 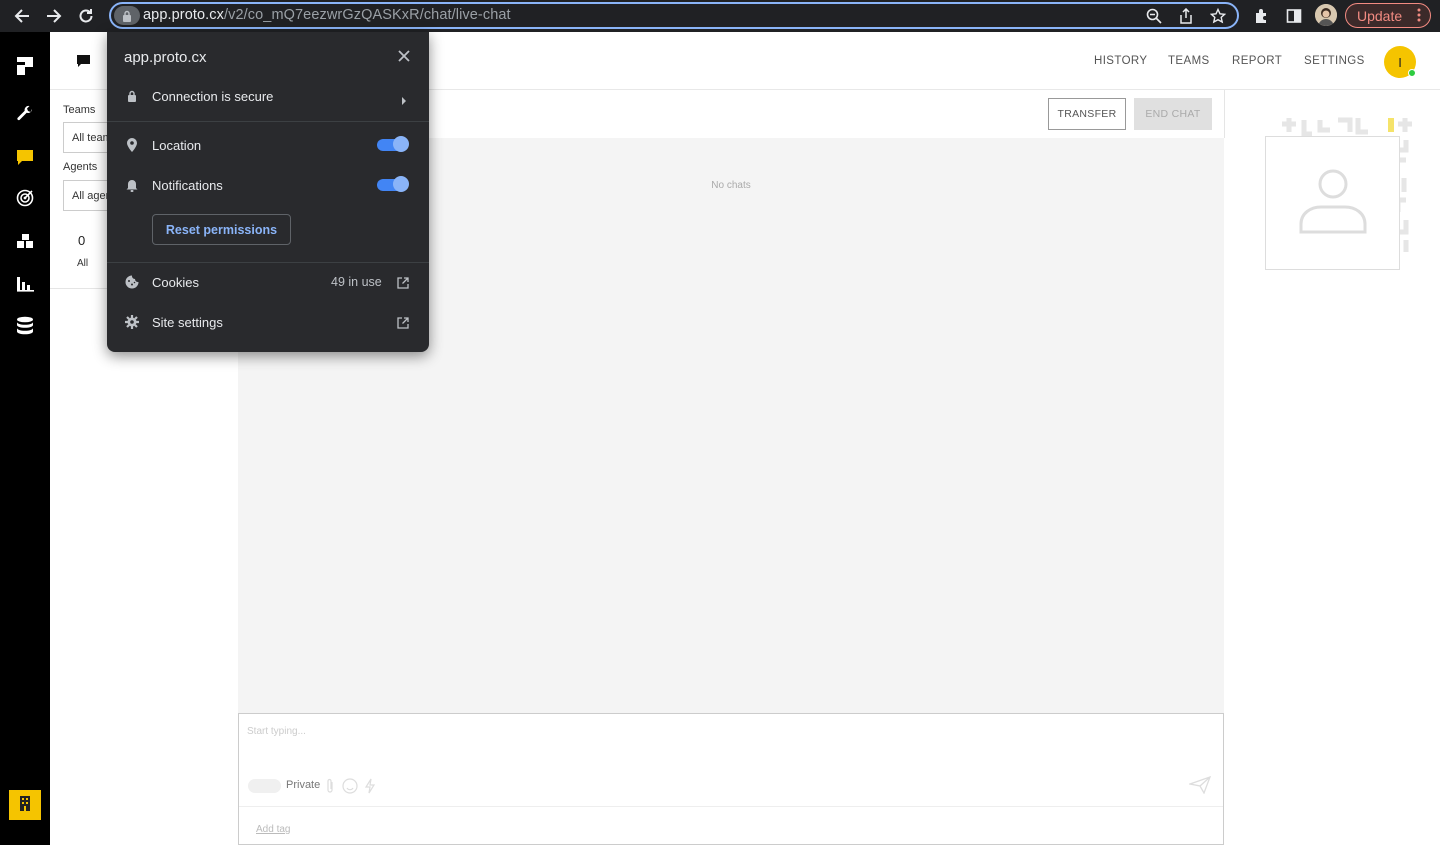 I want to click on end-chat-button: END CHAT, so click(x=1173, y=114).